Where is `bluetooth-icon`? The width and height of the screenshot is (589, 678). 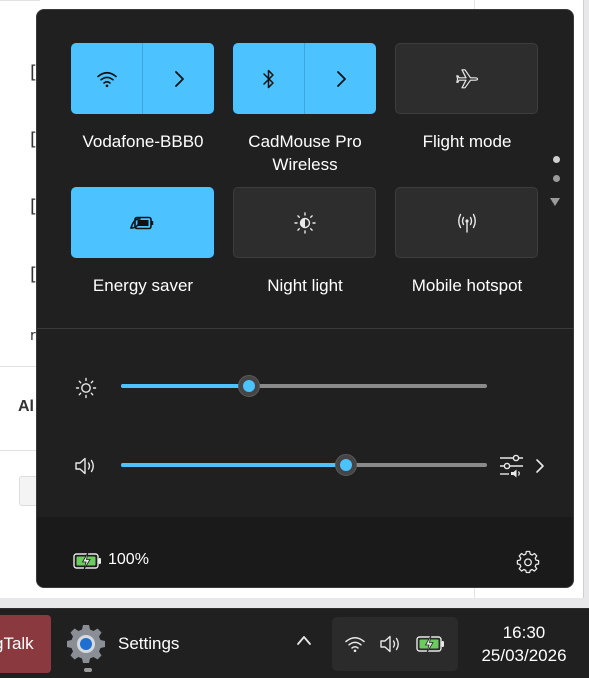 bluetooth-icon is located at coordinates (268, 78).